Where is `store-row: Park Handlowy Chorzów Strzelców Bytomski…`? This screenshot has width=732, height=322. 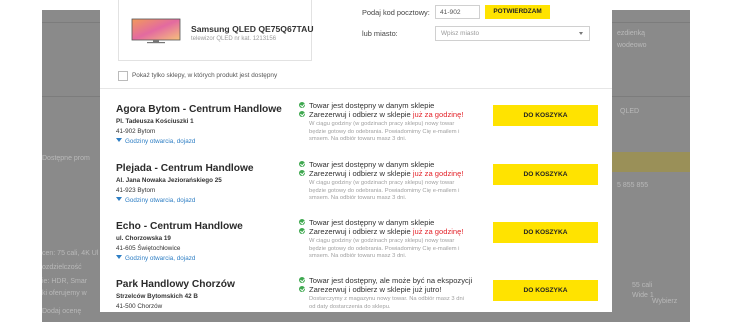
store-row: Park Handlowy Chorzów Strzelców Bytomski… is located at coordinates (356, 294).